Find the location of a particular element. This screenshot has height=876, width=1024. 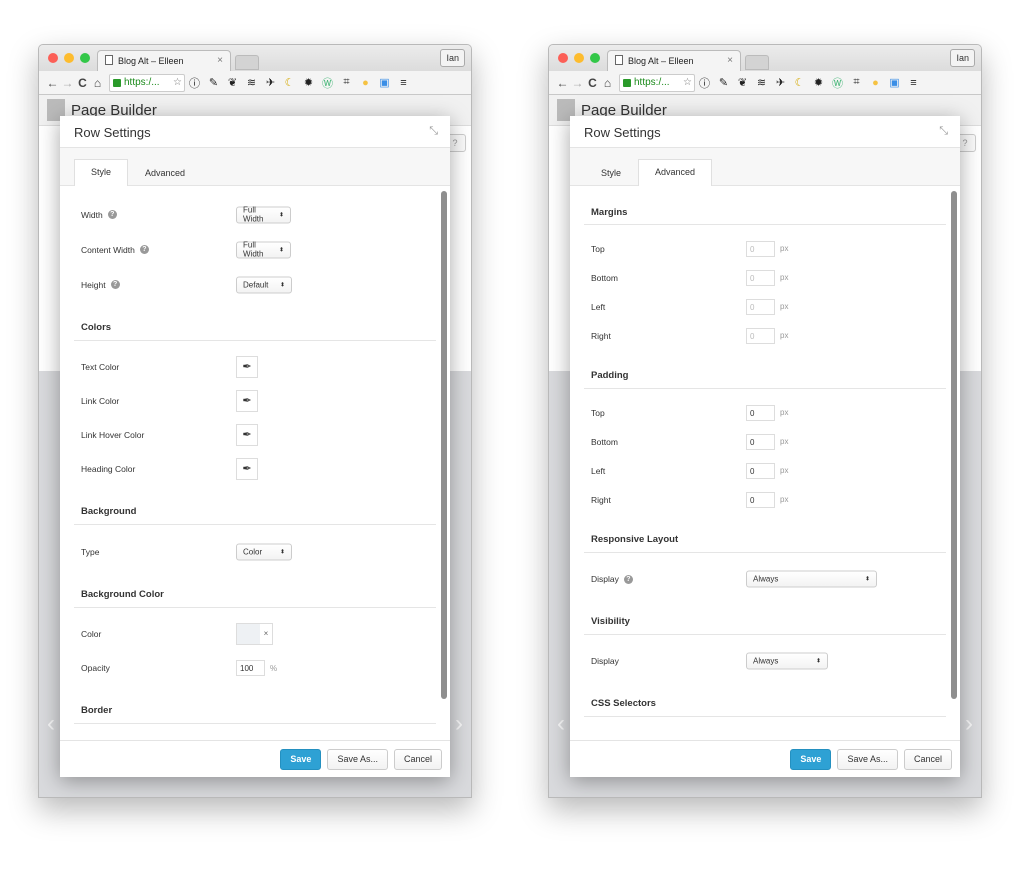

select-dropdown: Default ⬍ is located at coordinates (264, 284).